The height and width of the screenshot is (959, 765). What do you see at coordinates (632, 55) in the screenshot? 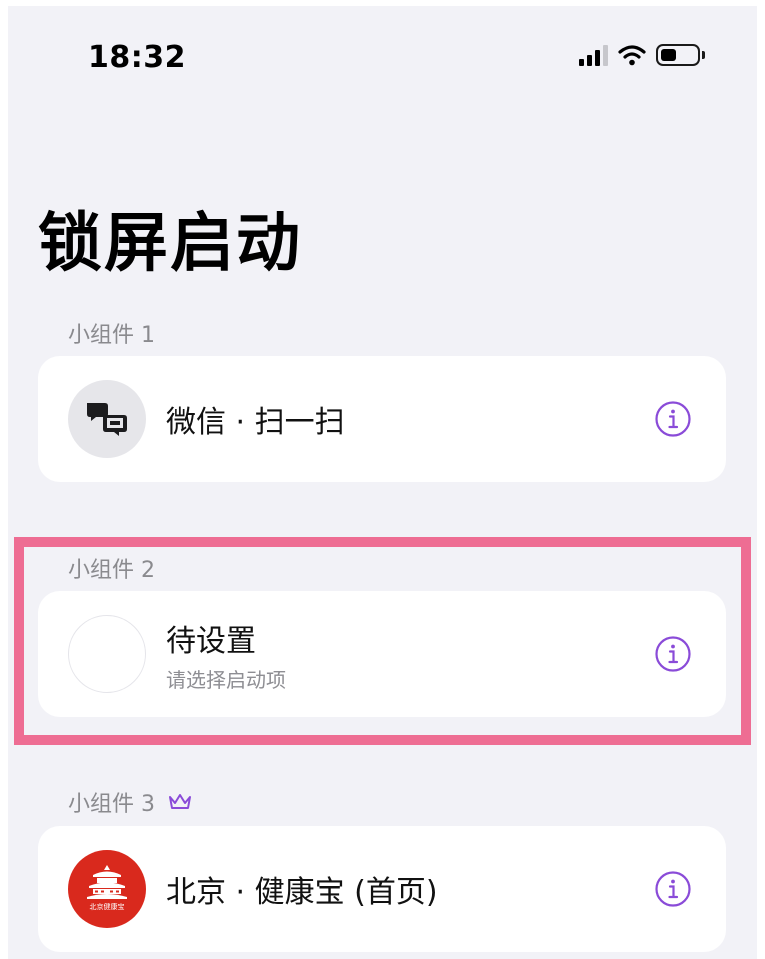
I see `wifi-icon` at bounding box center [632, 55].